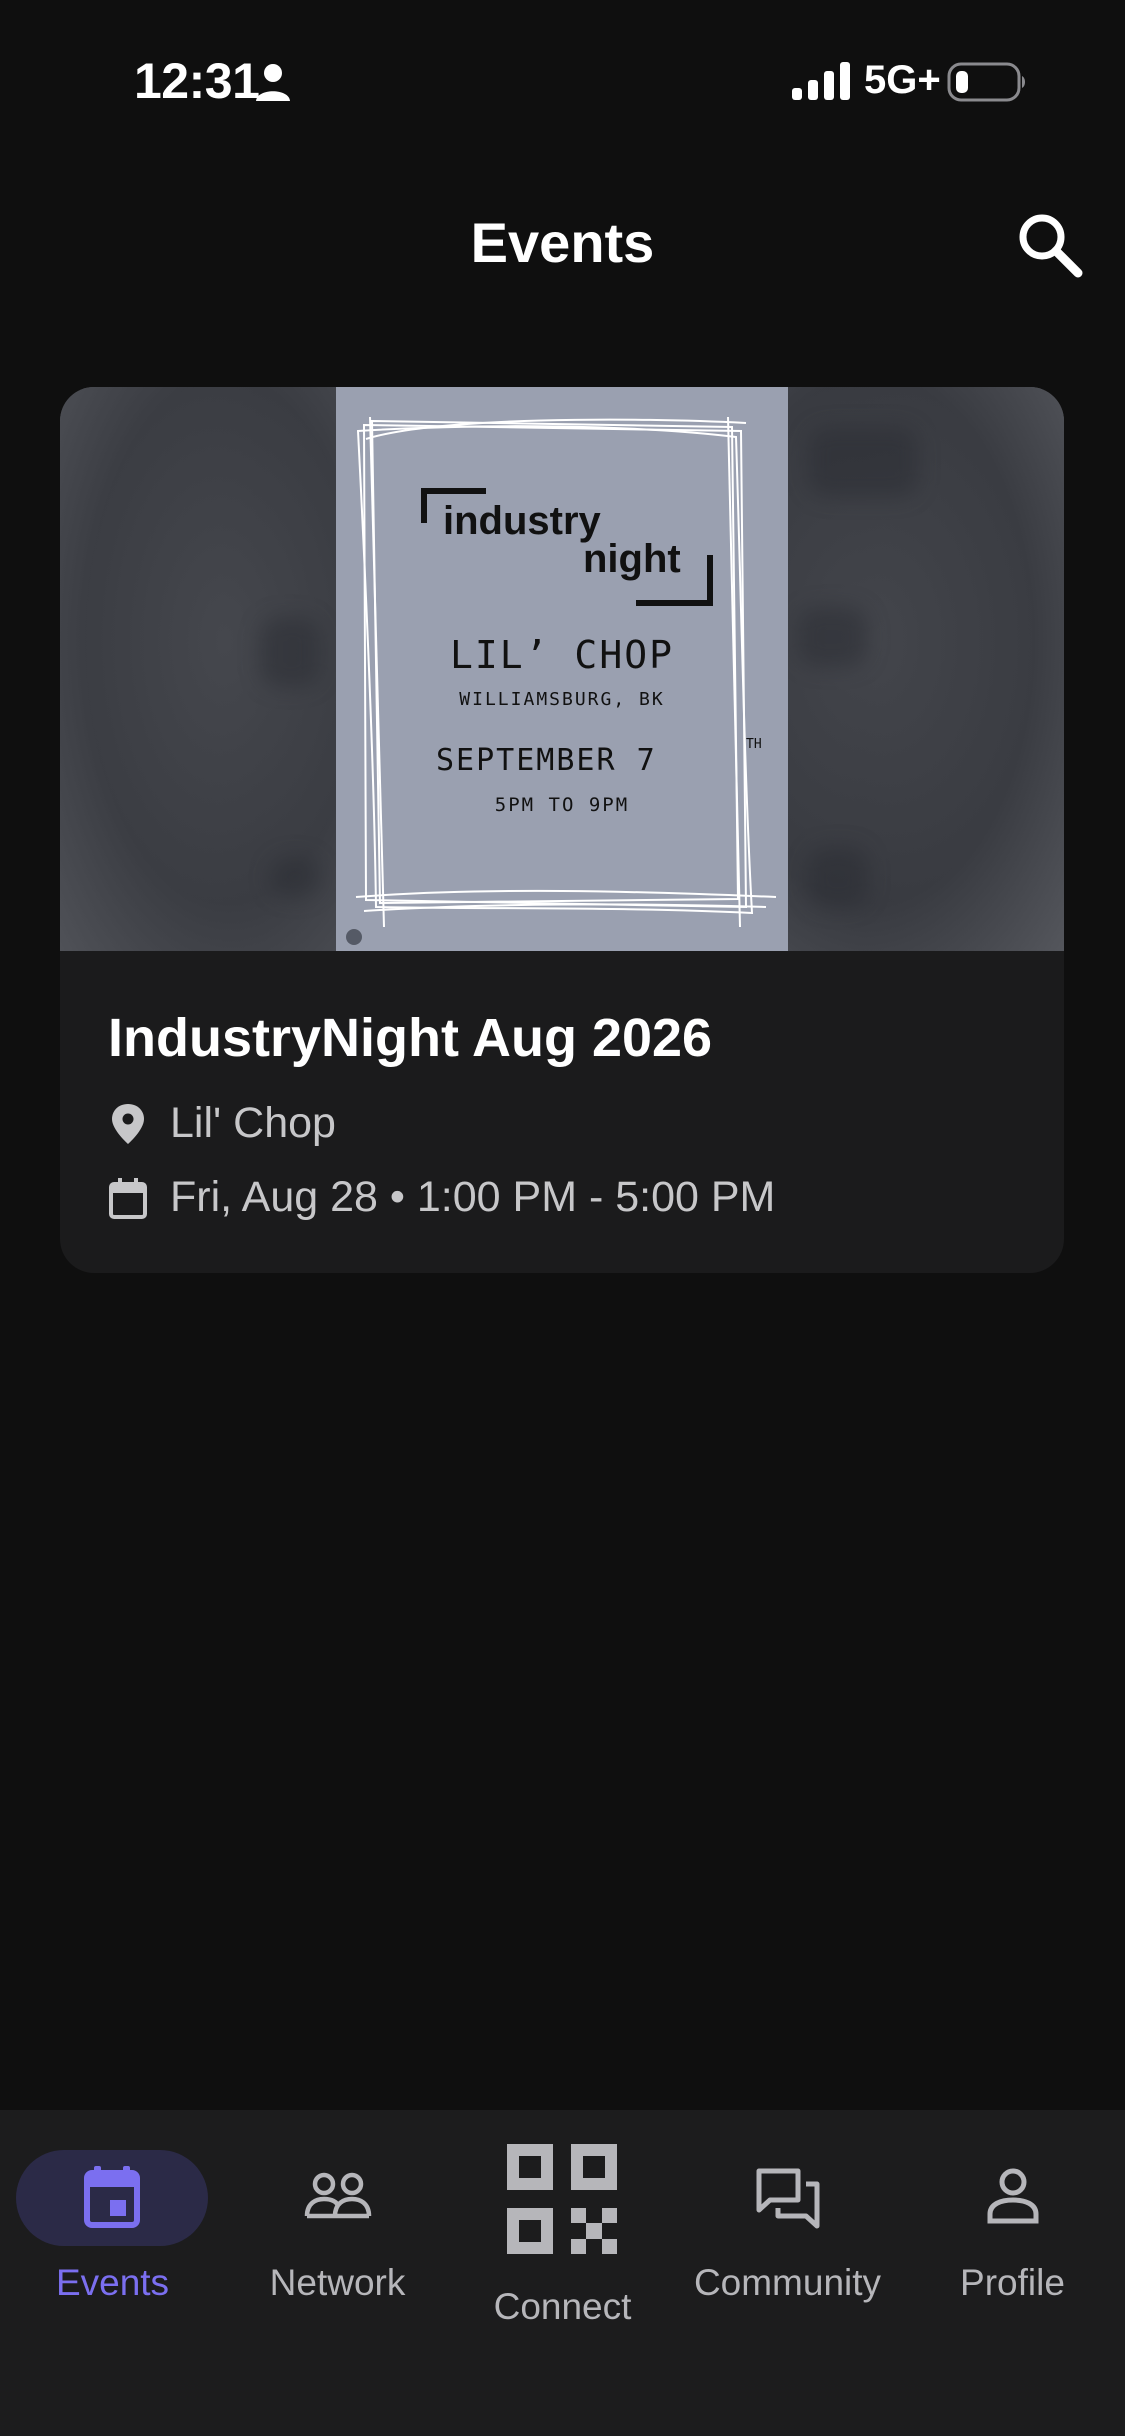 This screenshot has height=2436, width=1125. I want to click on nav-network: Network, so click(337, 2273).